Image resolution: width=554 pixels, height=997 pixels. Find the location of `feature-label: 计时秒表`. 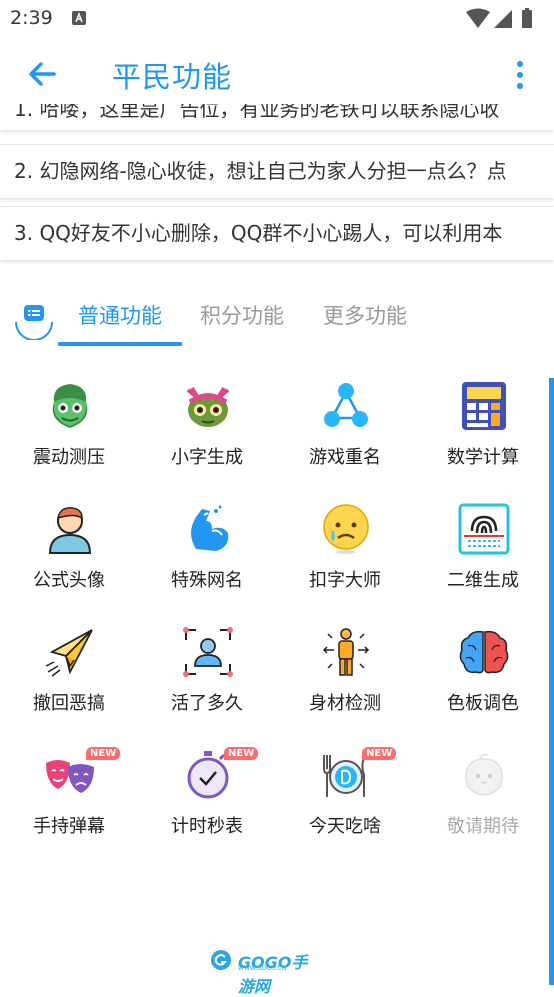

feature-label: 计时秒表 is located at coordinates (207, 826).